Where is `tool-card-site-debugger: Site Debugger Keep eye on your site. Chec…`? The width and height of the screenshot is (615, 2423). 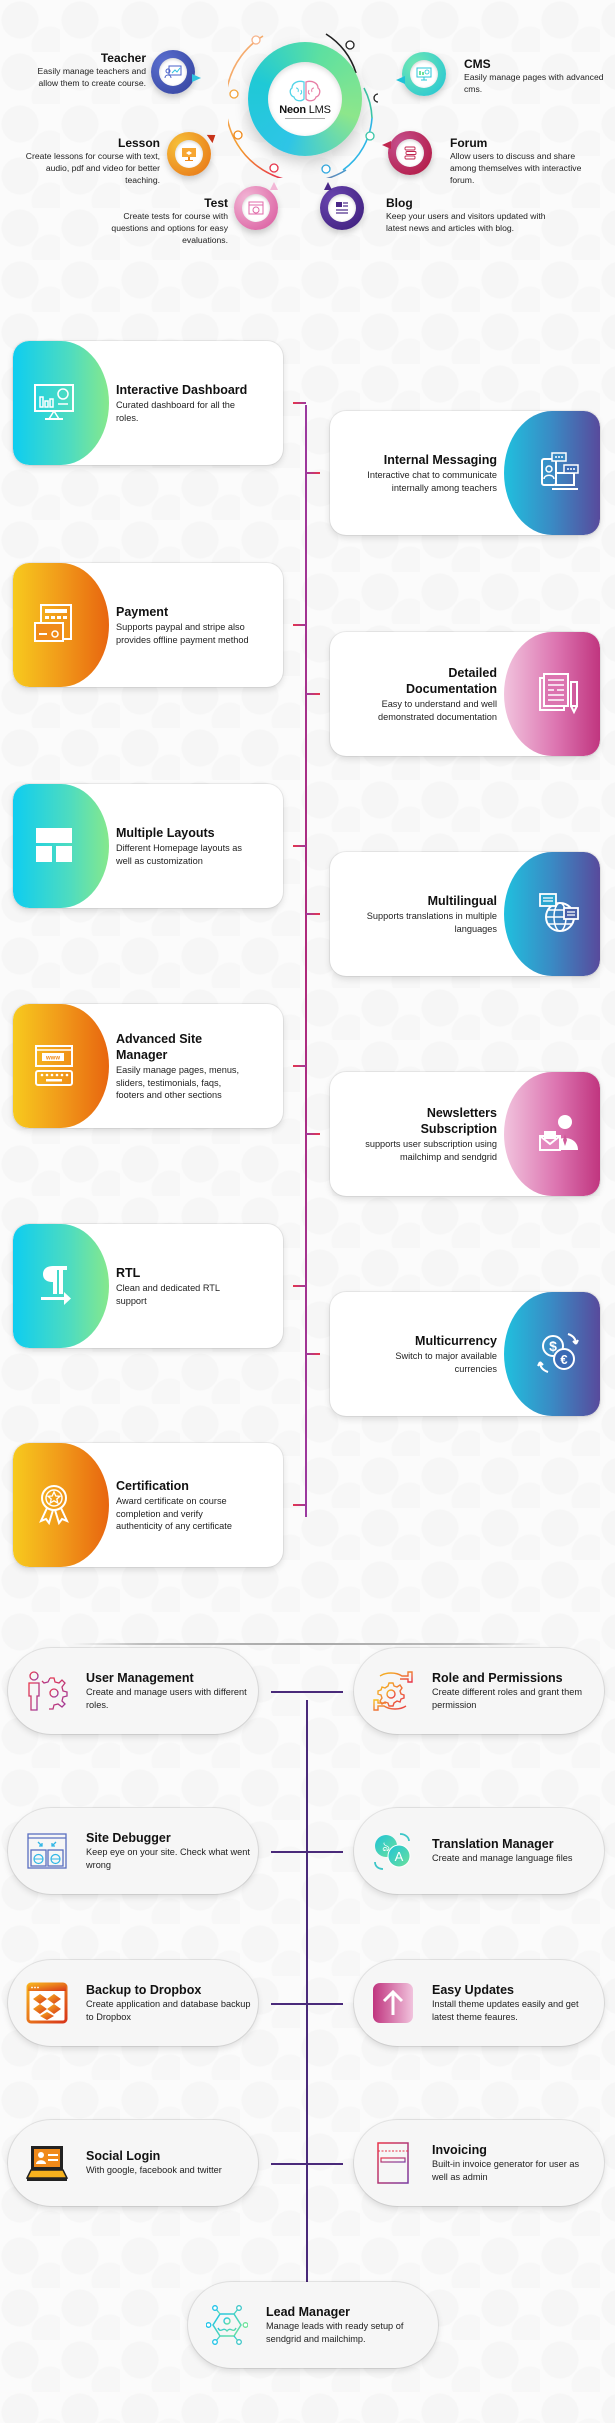
tool-card-site-debugger: Site Debugger Keep eye on your site. Chec… is located at coordinates (133, 1851).